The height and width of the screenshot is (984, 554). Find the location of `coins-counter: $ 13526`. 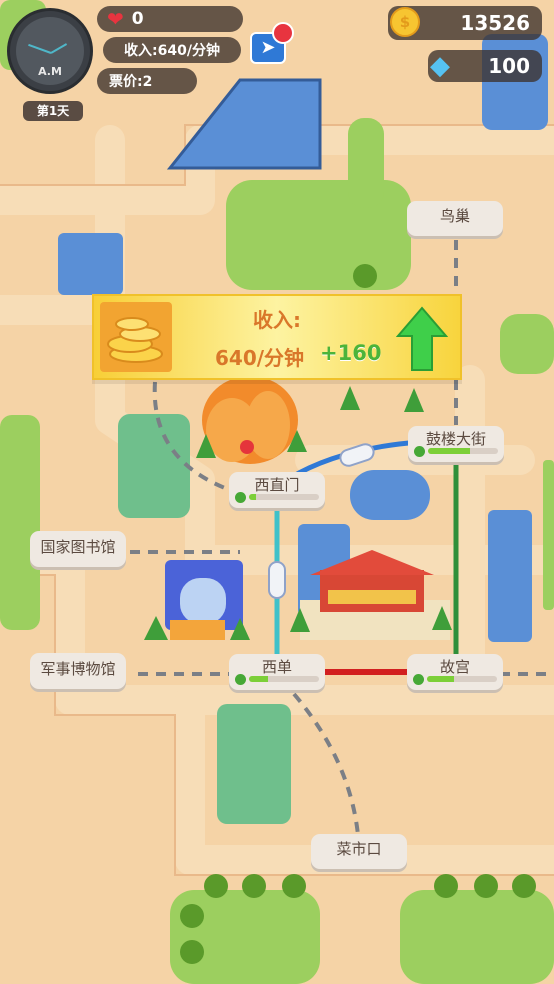

coins-counter: $ 13526 is located at coordinates (465, 23).